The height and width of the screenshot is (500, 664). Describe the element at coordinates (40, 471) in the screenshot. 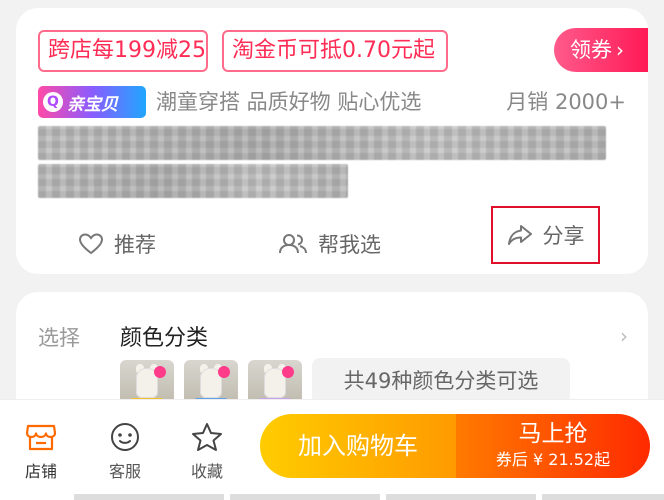

I see `store-label: 店铺` at that location.